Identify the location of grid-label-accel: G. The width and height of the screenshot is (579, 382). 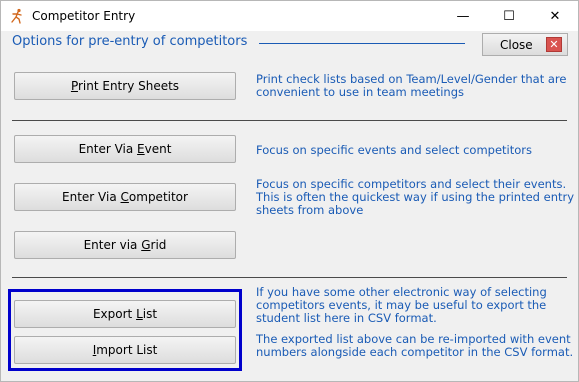
(146, 245).